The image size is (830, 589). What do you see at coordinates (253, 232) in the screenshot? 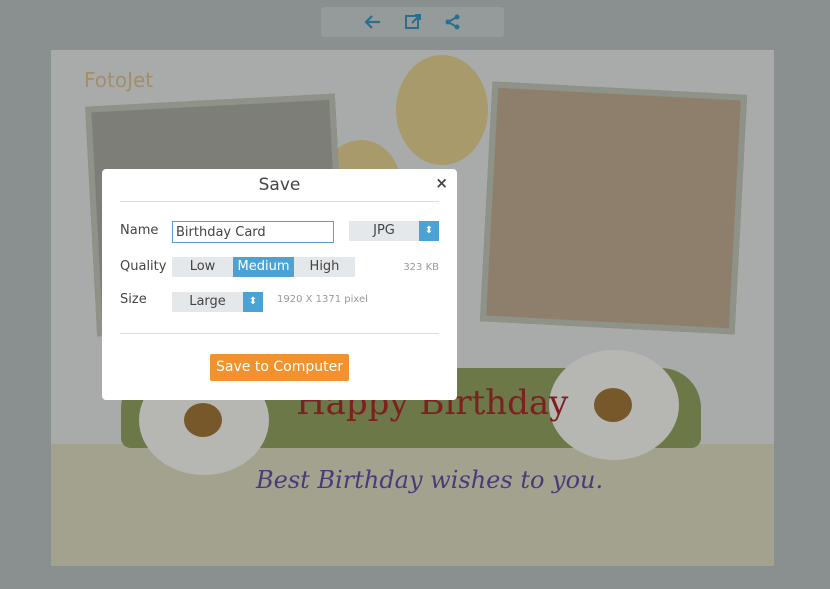
I see `name-input` at bounding box center [253, 232].